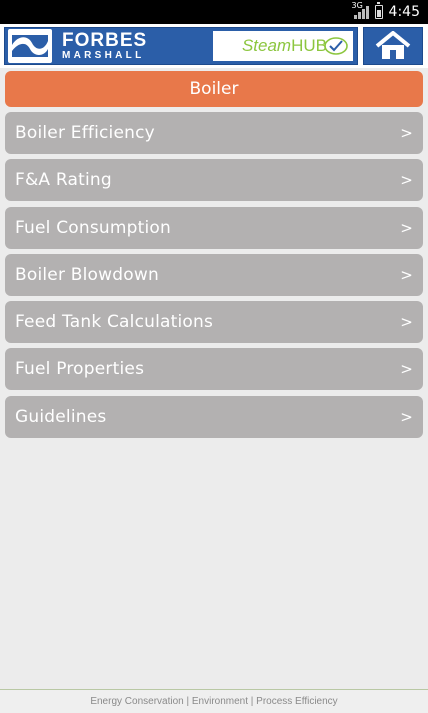  What do you see at coordinates (80, 369) in the screenshot?
I see `menu-item-label: Fuel Properties` at bounding box center [80, 369].